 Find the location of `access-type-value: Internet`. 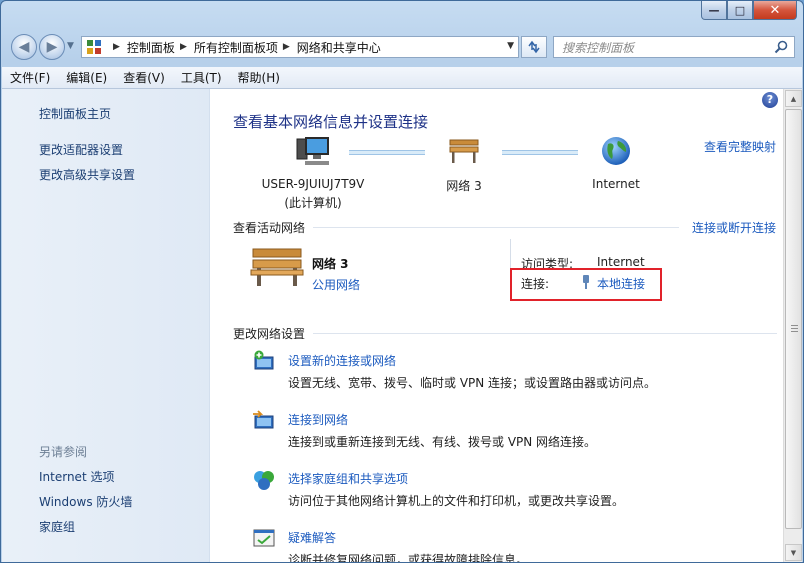

access-type-value: Internet is located at coordinates (621, 262).